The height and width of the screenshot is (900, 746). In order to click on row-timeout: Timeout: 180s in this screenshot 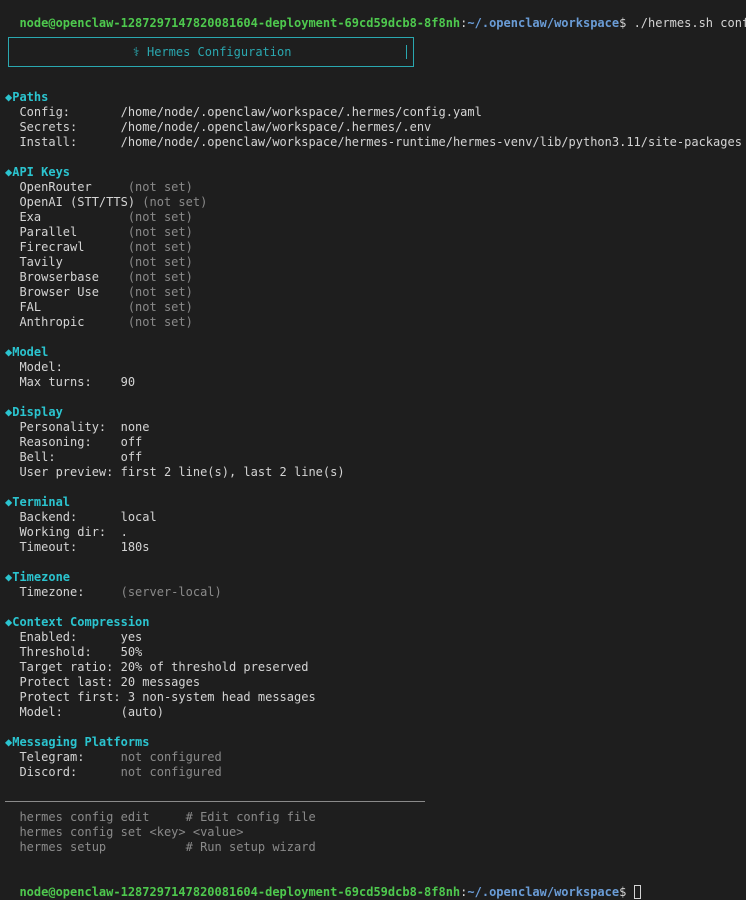, I will do `click(84, 547)`.